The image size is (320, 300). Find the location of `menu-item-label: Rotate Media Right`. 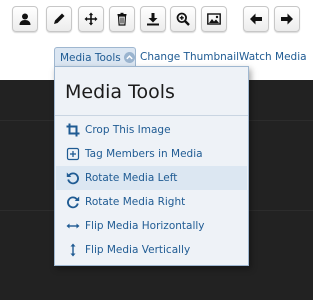

menu-item-label: Rotate Media Right is located at coordinates (135, 202).